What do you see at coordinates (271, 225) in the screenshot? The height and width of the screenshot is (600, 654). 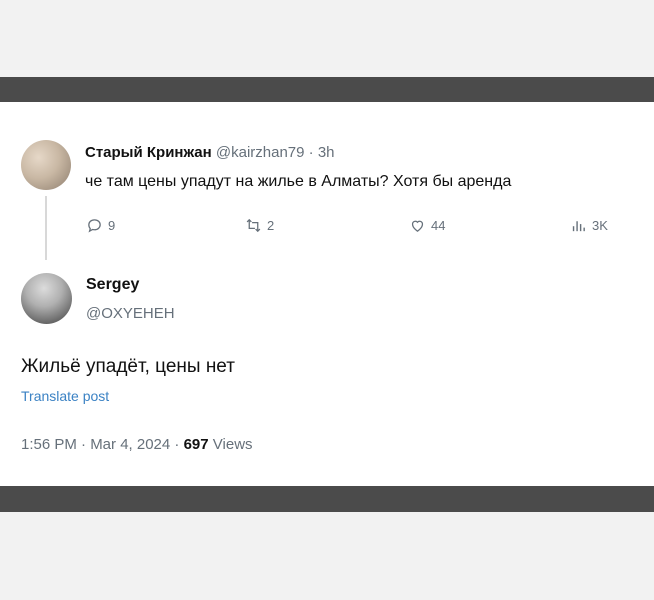 I see `repost-count: 2` at bounding box center [271, 225].